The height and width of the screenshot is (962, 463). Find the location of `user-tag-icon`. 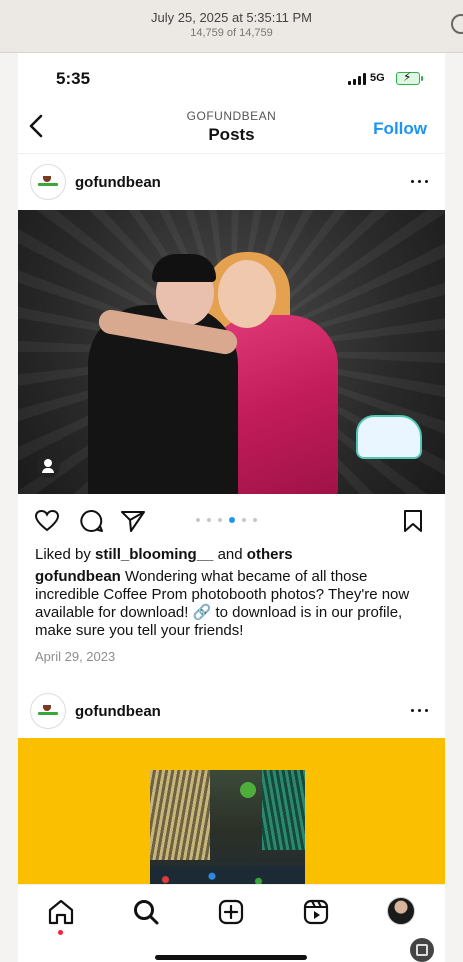

user-tag-icon is located at coordinates (48, 466).